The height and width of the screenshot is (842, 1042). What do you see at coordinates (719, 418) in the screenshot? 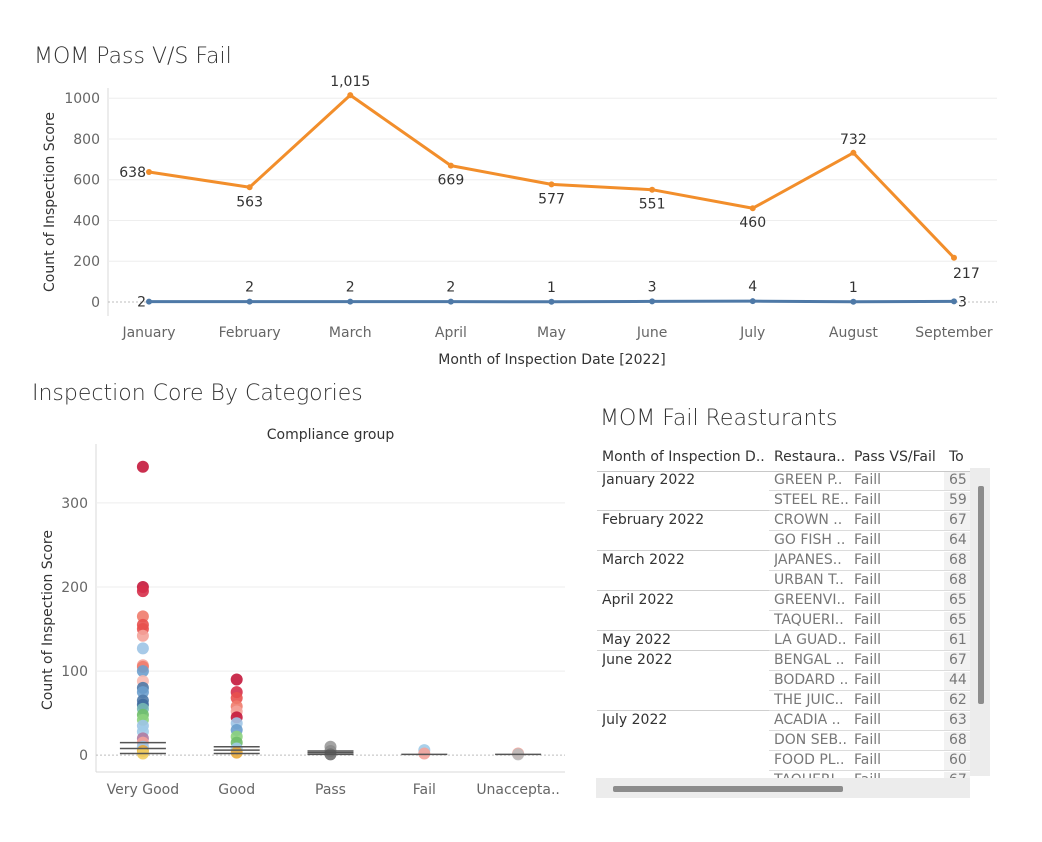
I see `table-title: MOM Fail Reasturants` at bounding box center [719, 418].